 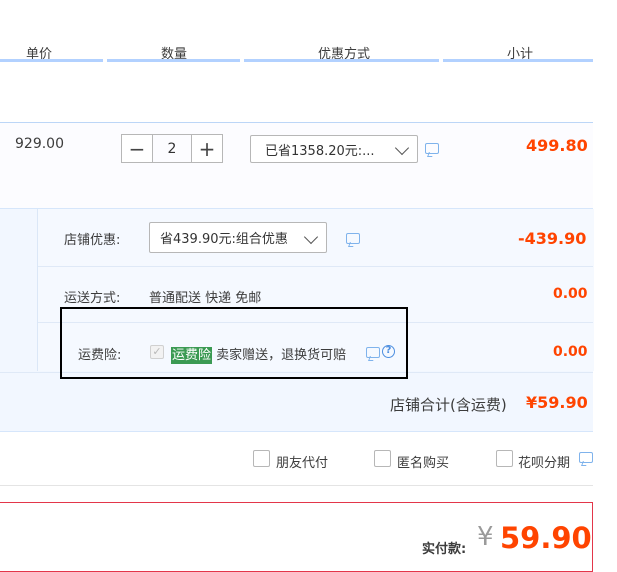 What do you see at coordinates (234, 343) in the screenshot?
I see `highlight-box` at bounding box center [234, 343].